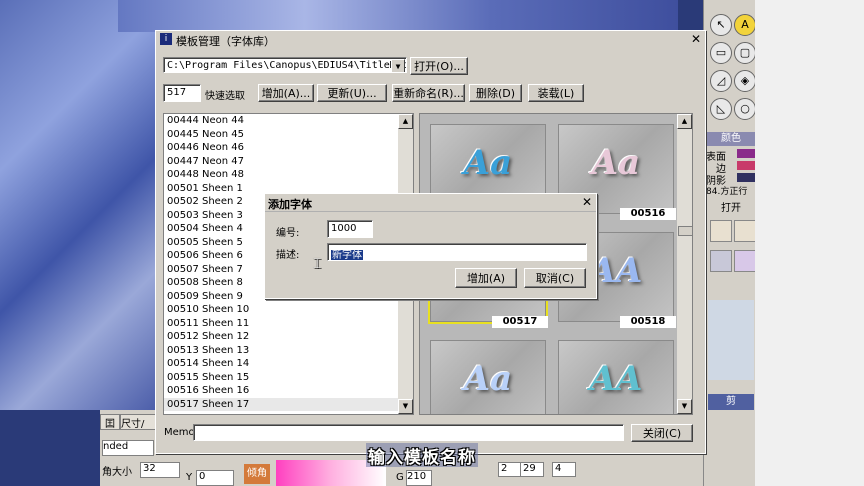 The height and width of the screenshot is (486, 864). What do you see at coordinates (288, 121) in the screenshot?
I see `list-item: 00444 Neon 44` at bounding box center [288, 121].